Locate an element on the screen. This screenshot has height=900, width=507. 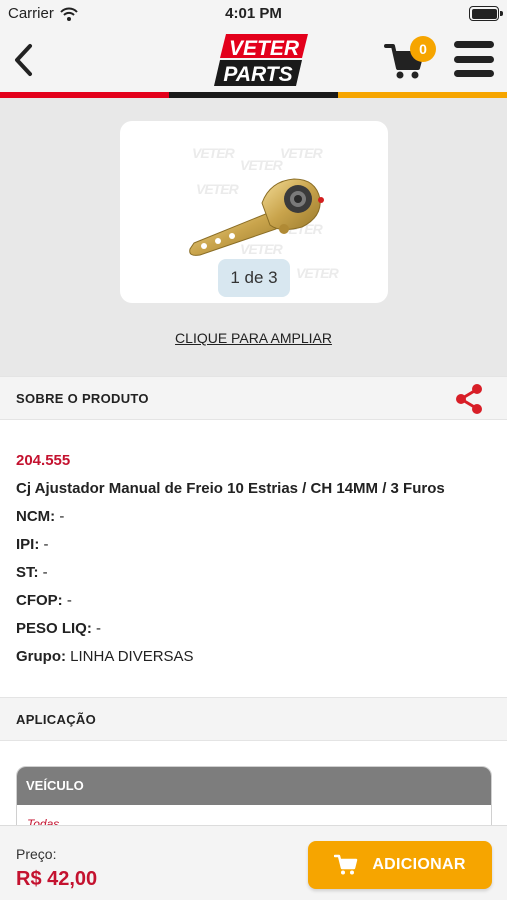
image-pager: 1 de 3 is located at coordinates (254, 278).